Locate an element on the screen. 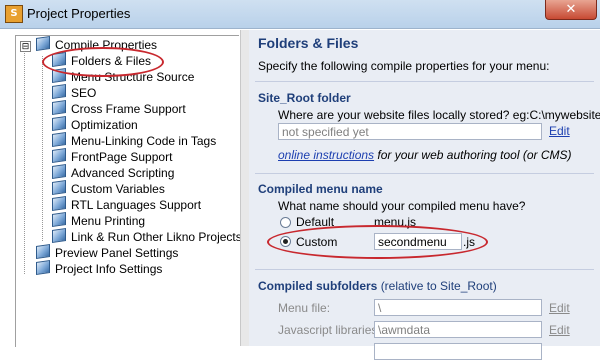  tree-item-menu-printing: Menu Printing is located at coordinates (99, 220).